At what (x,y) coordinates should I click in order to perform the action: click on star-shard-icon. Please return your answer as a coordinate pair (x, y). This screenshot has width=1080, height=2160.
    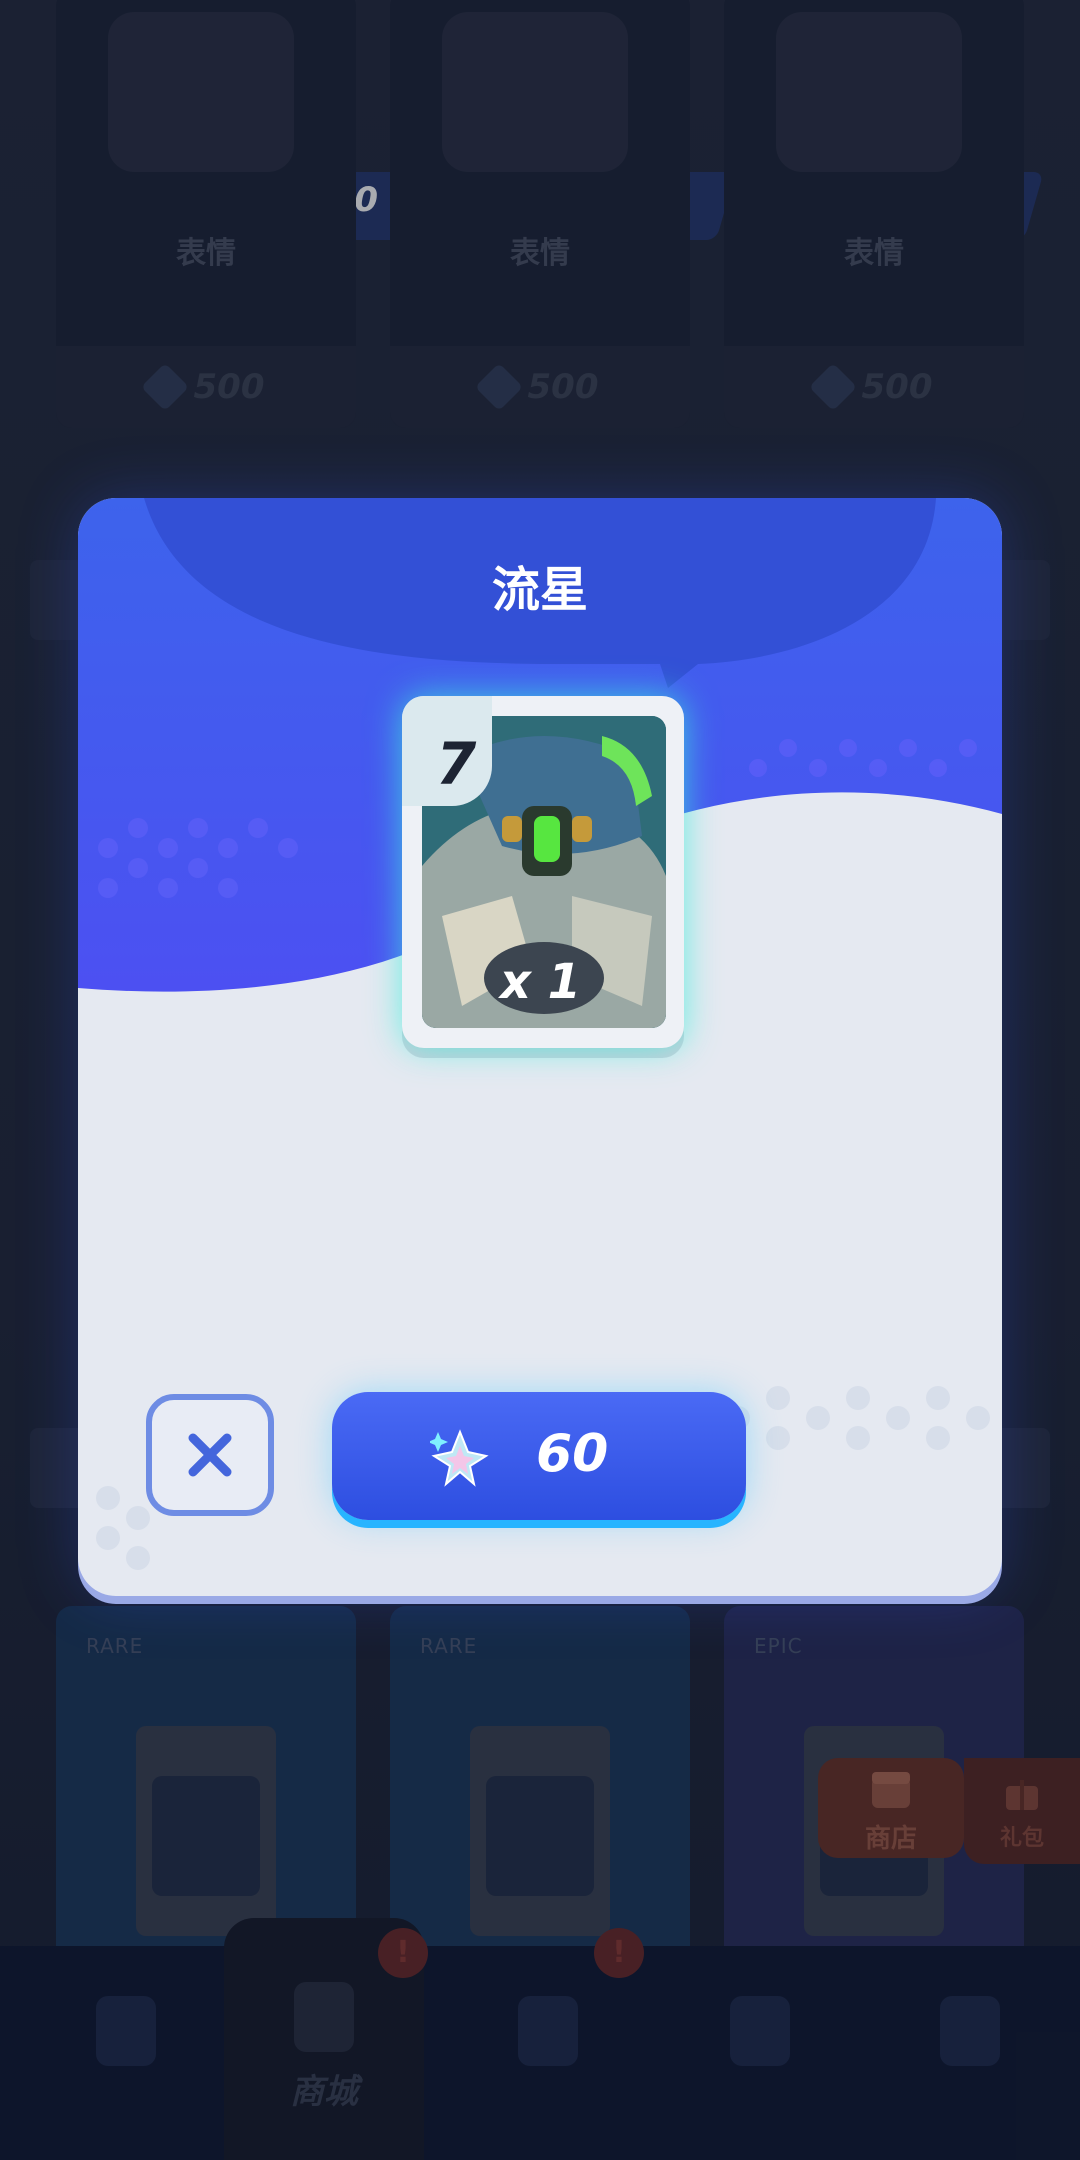
    Looking at the image, I should click on (459, 1458).